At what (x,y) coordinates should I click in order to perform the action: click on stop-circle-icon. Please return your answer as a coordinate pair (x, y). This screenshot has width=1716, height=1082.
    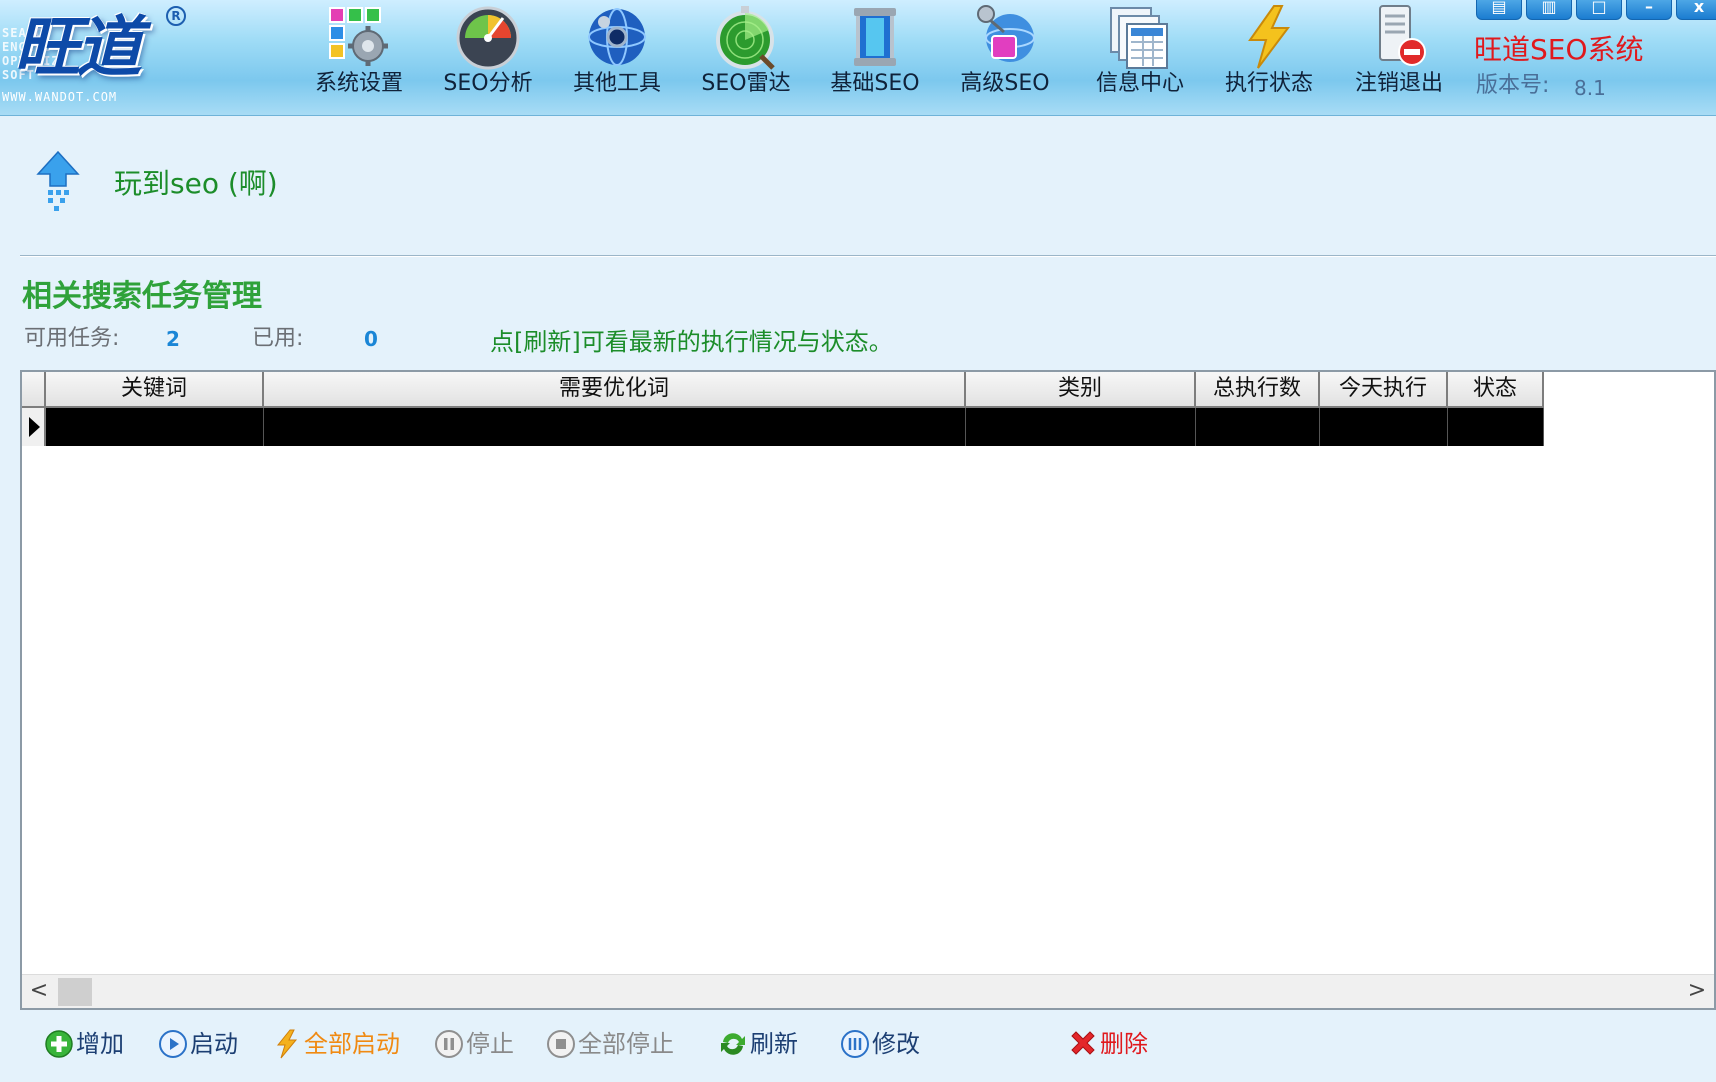
    Looking at the image, I should click on (561, 1044).